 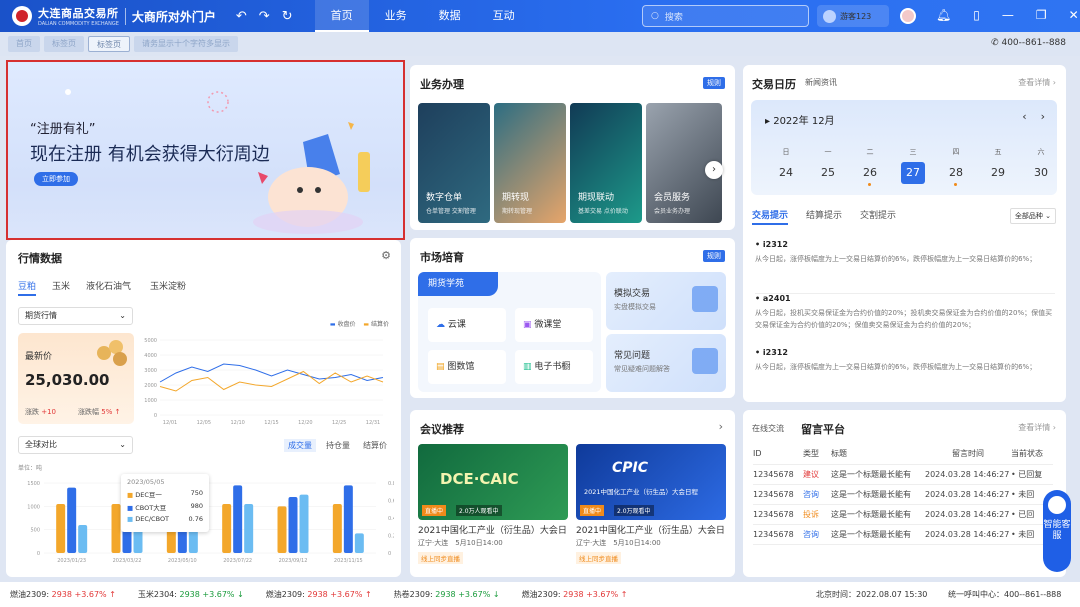 I want to click on market-tab-lpg: 液化石油气, so click(x=108, y=285).